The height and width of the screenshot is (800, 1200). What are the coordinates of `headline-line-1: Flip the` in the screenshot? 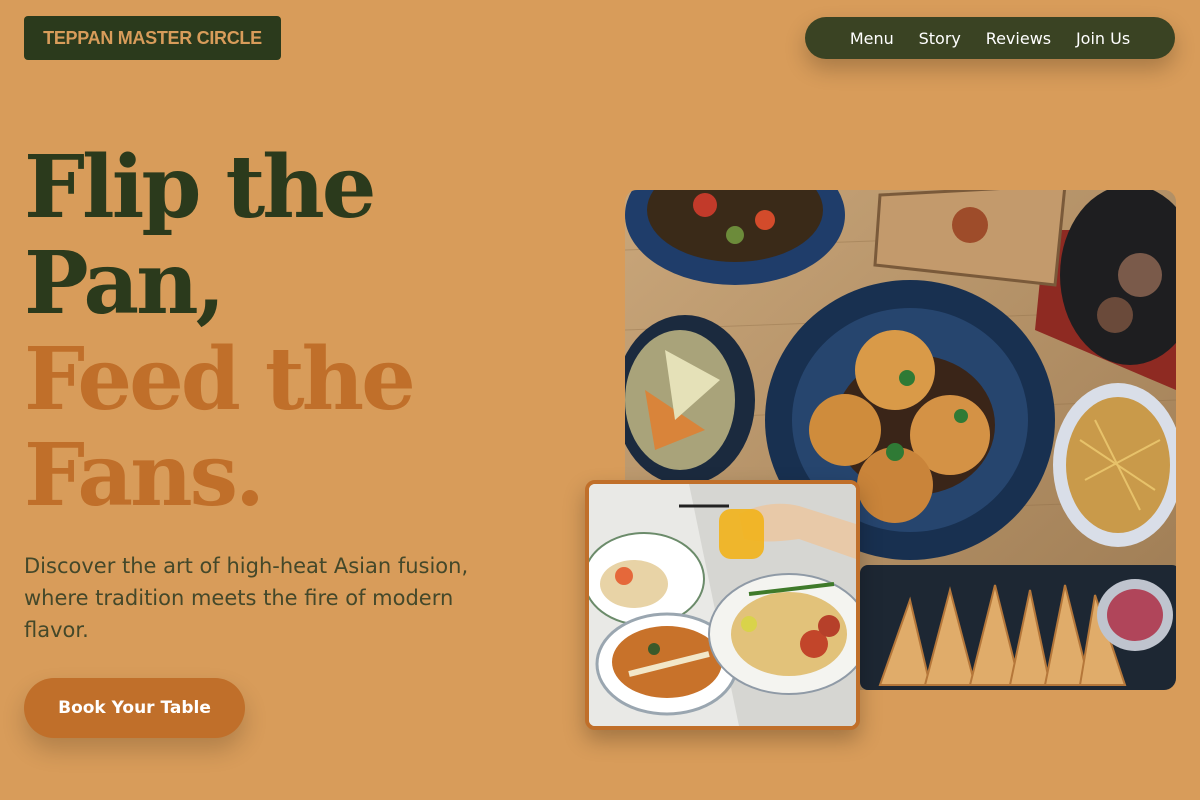 It's located at (200, 187).